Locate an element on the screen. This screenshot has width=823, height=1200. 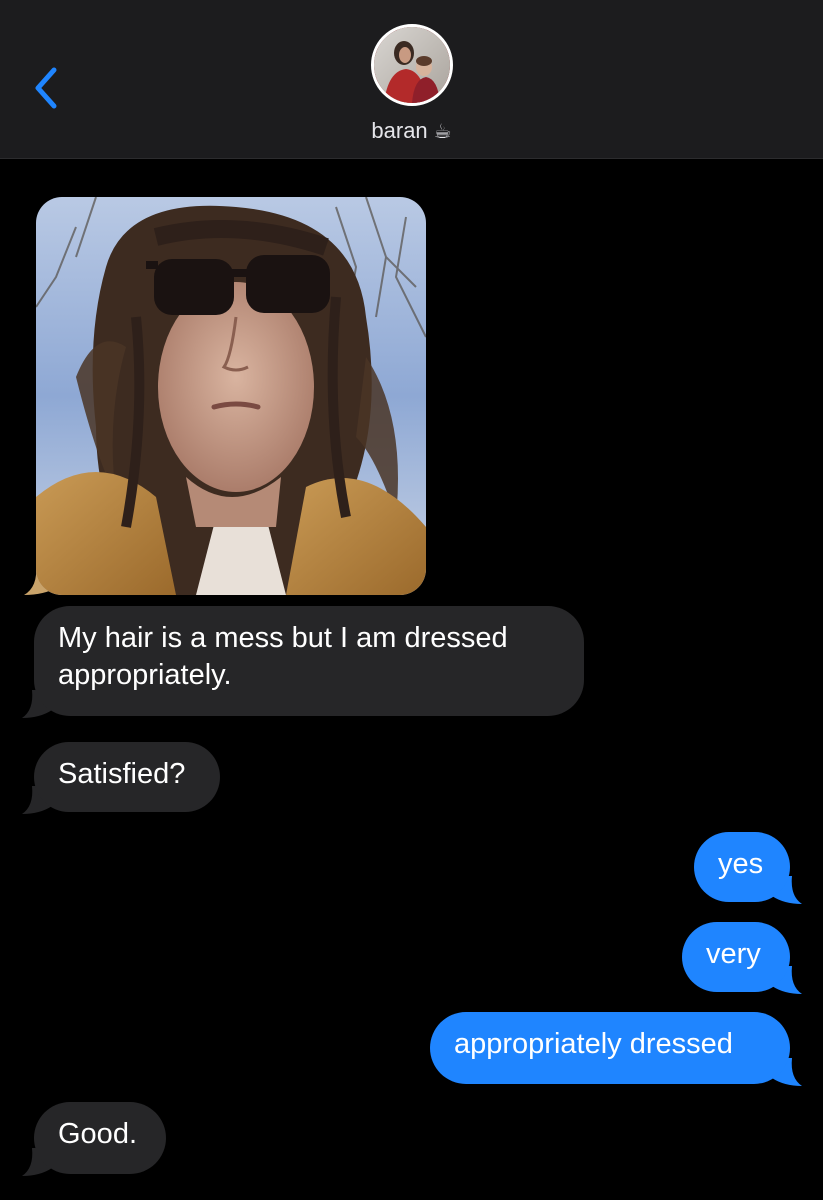
message-text: Satisfied? is located at coordinates (122, 774).